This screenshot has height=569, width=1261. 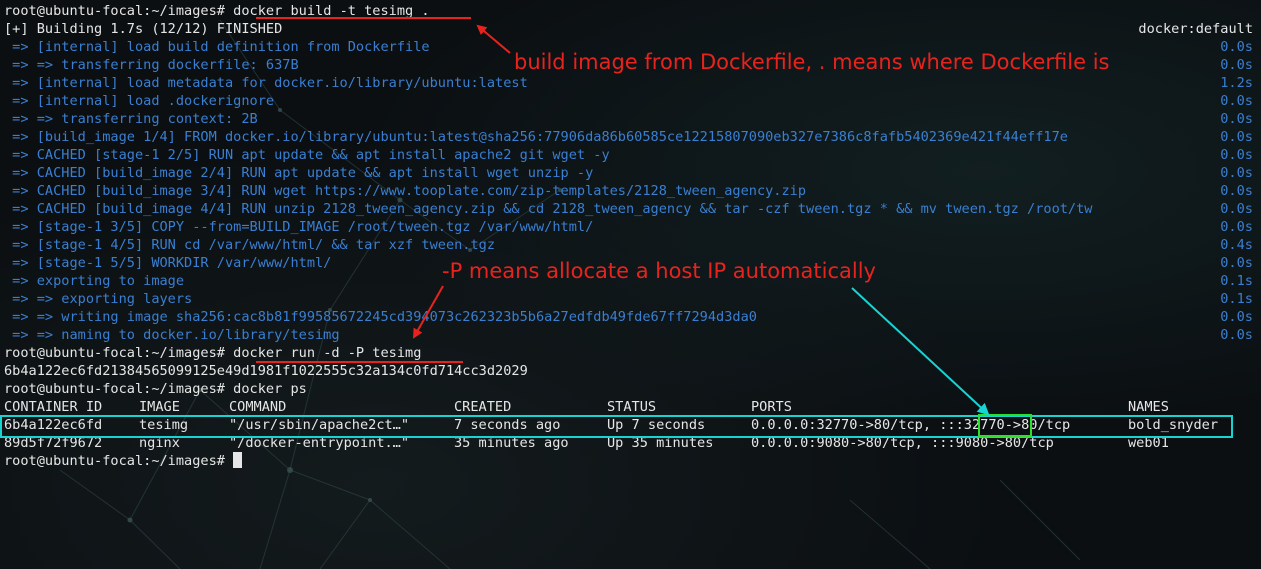 What do you see at coordinates (53, 407) in the screenshot?
I see `column-header-container-id: CONTAINER ID` at bounding box center [53, 407].